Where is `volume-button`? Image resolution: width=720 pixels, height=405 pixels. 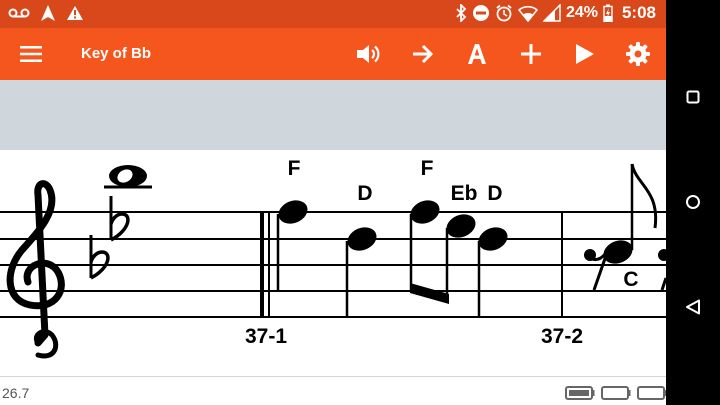 volume-button is located at coordinates (369, 54).